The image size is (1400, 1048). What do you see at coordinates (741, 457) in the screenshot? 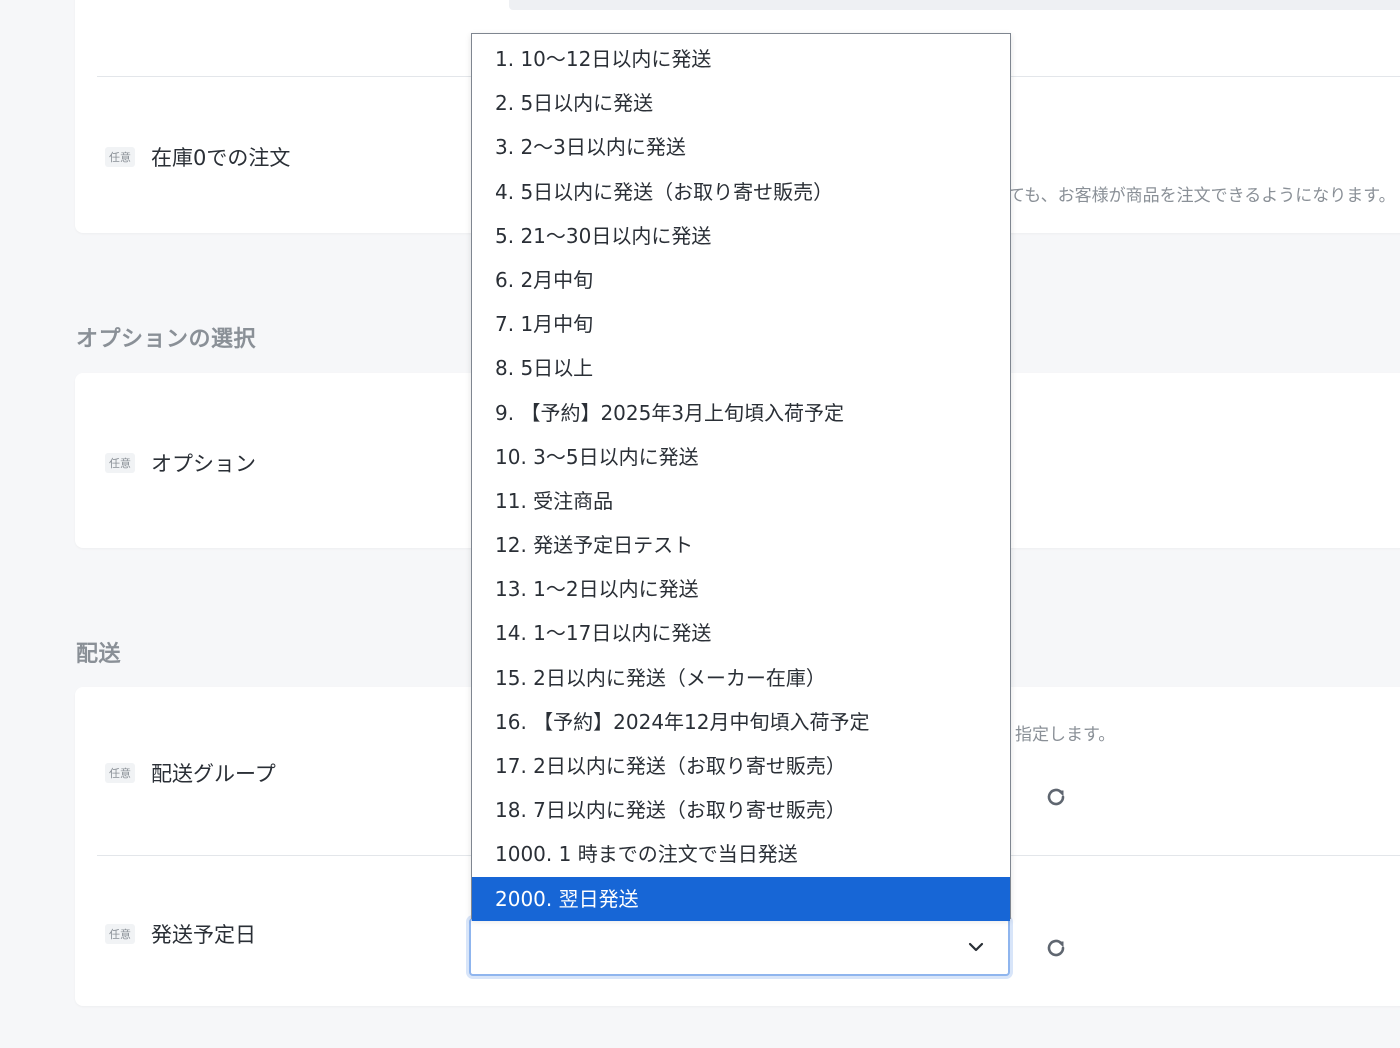
I see `dropdown-option: 10. 3〜5日以内に発送` at bounding box center [741, 457].